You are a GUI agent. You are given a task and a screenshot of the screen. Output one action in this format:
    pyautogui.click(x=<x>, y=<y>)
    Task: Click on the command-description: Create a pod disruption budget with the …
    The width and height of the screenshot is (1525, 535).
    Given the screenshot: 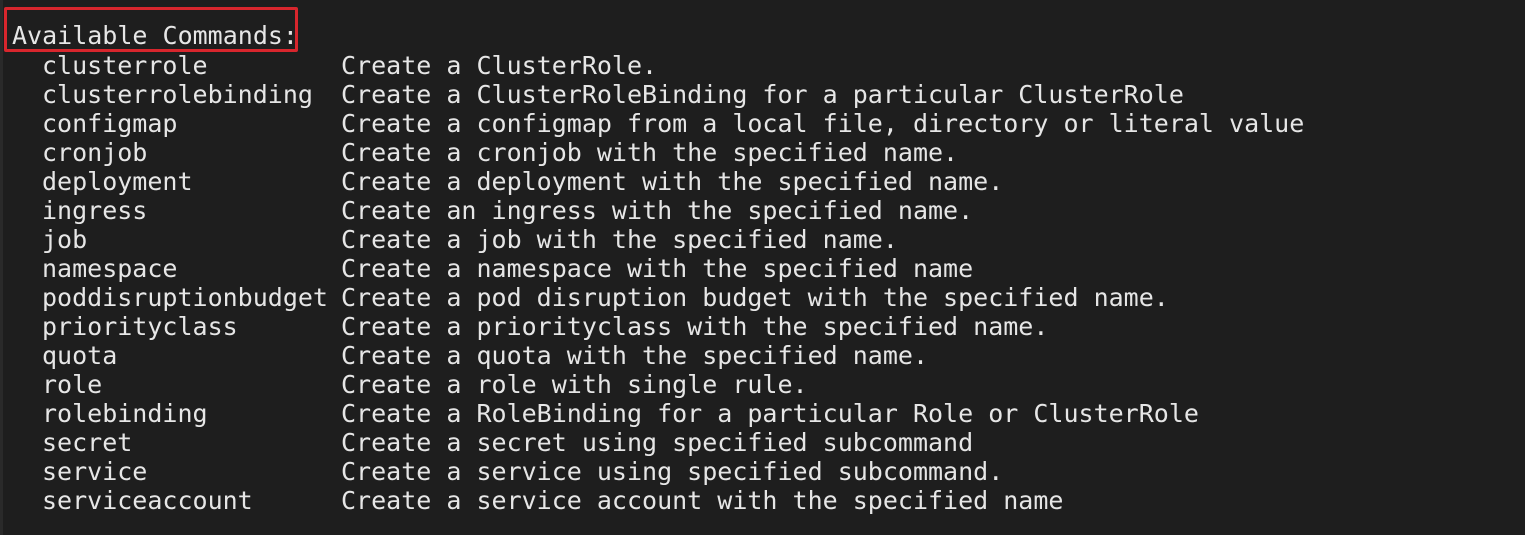 What is the action you would take?
    pyautogui.click(x=755, y=297)
    